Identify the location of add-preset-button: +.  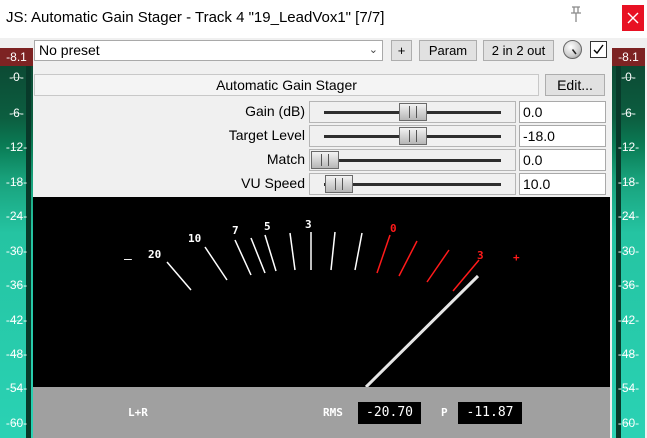
(401, 50).